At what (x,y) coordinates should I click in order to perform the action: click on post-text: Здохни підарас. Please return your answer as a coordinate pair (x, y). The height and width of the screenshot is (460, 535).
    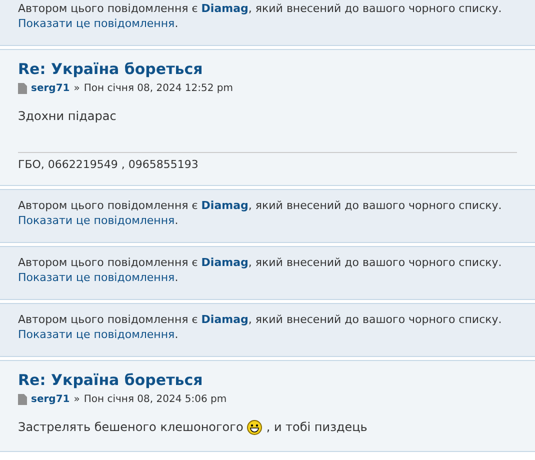
    Looking at the image, I should click on (67, 116).